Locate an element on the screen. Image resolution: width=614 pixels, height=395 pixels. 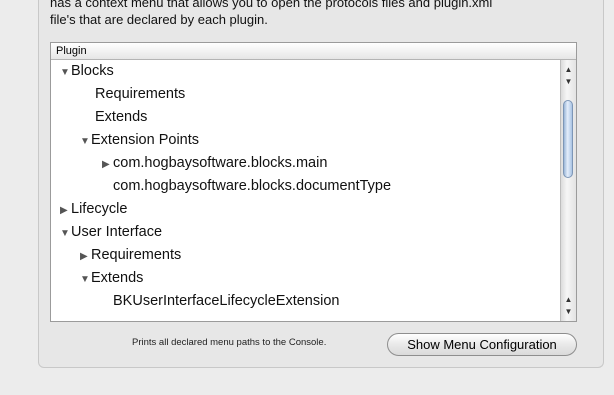
outline-row-extension-points: ▼Extension Points is located at coordinates (305, 140).